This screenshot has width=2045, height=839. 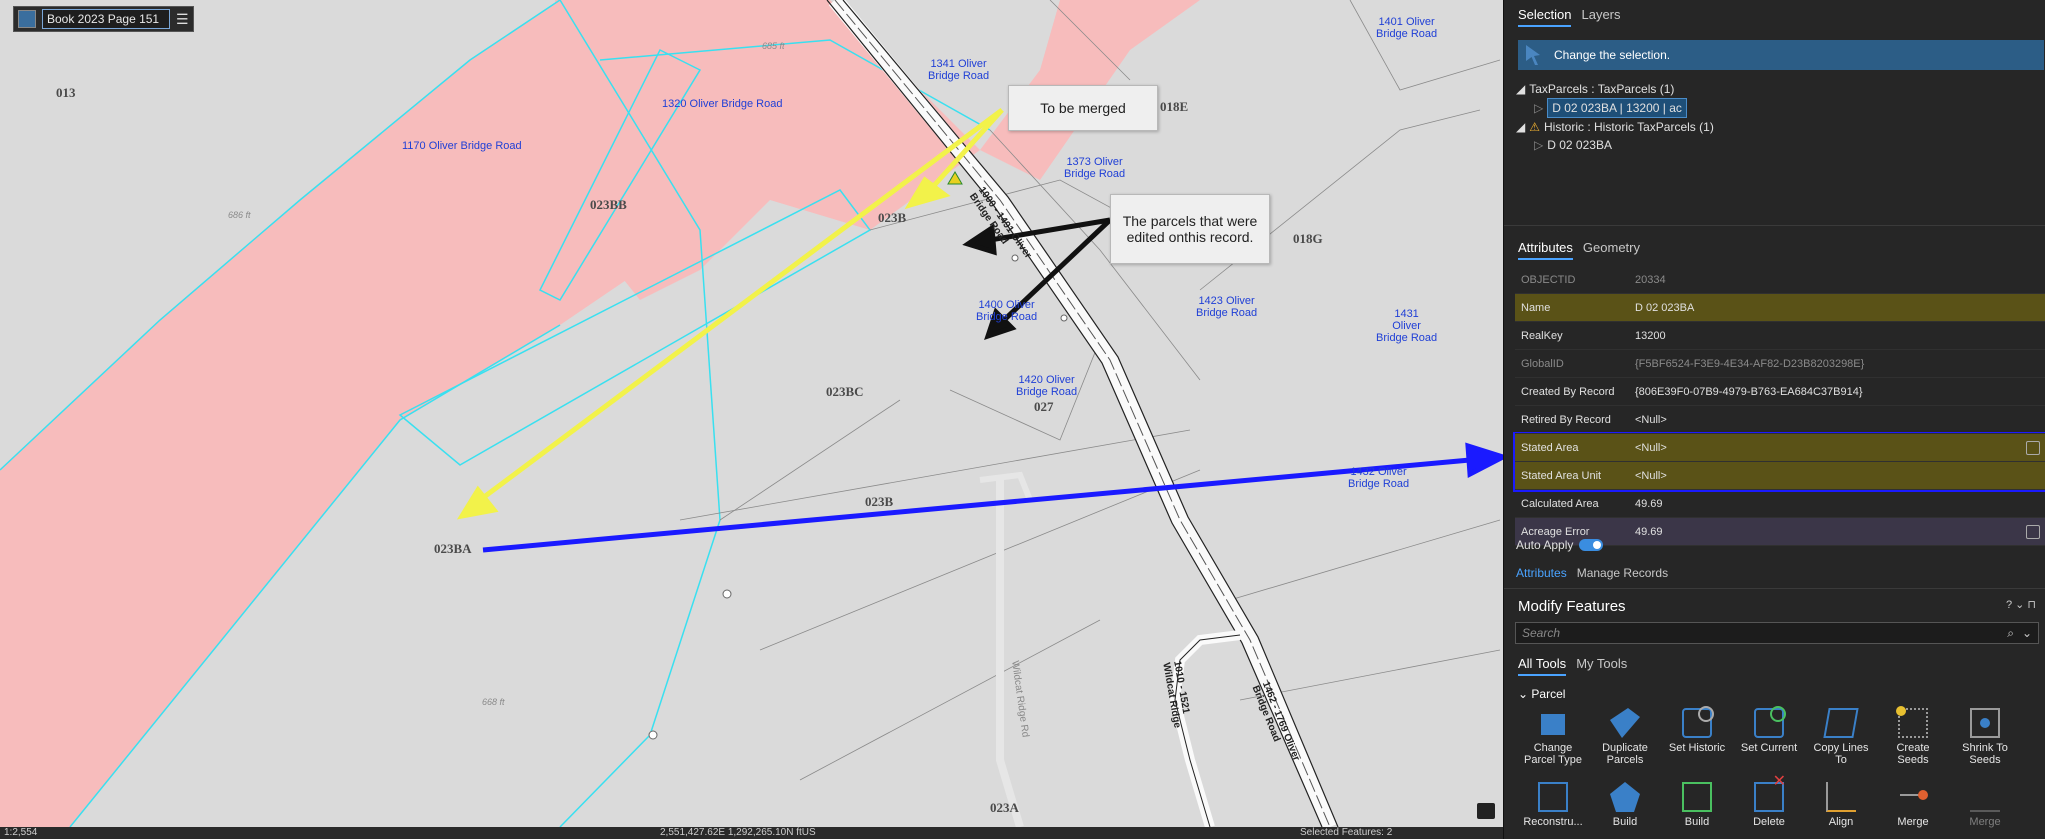 What do you see at coordinates (1542, 335) in the screenshot?
I see `attr-key: RealKey` at bounding box center [1542, 335].